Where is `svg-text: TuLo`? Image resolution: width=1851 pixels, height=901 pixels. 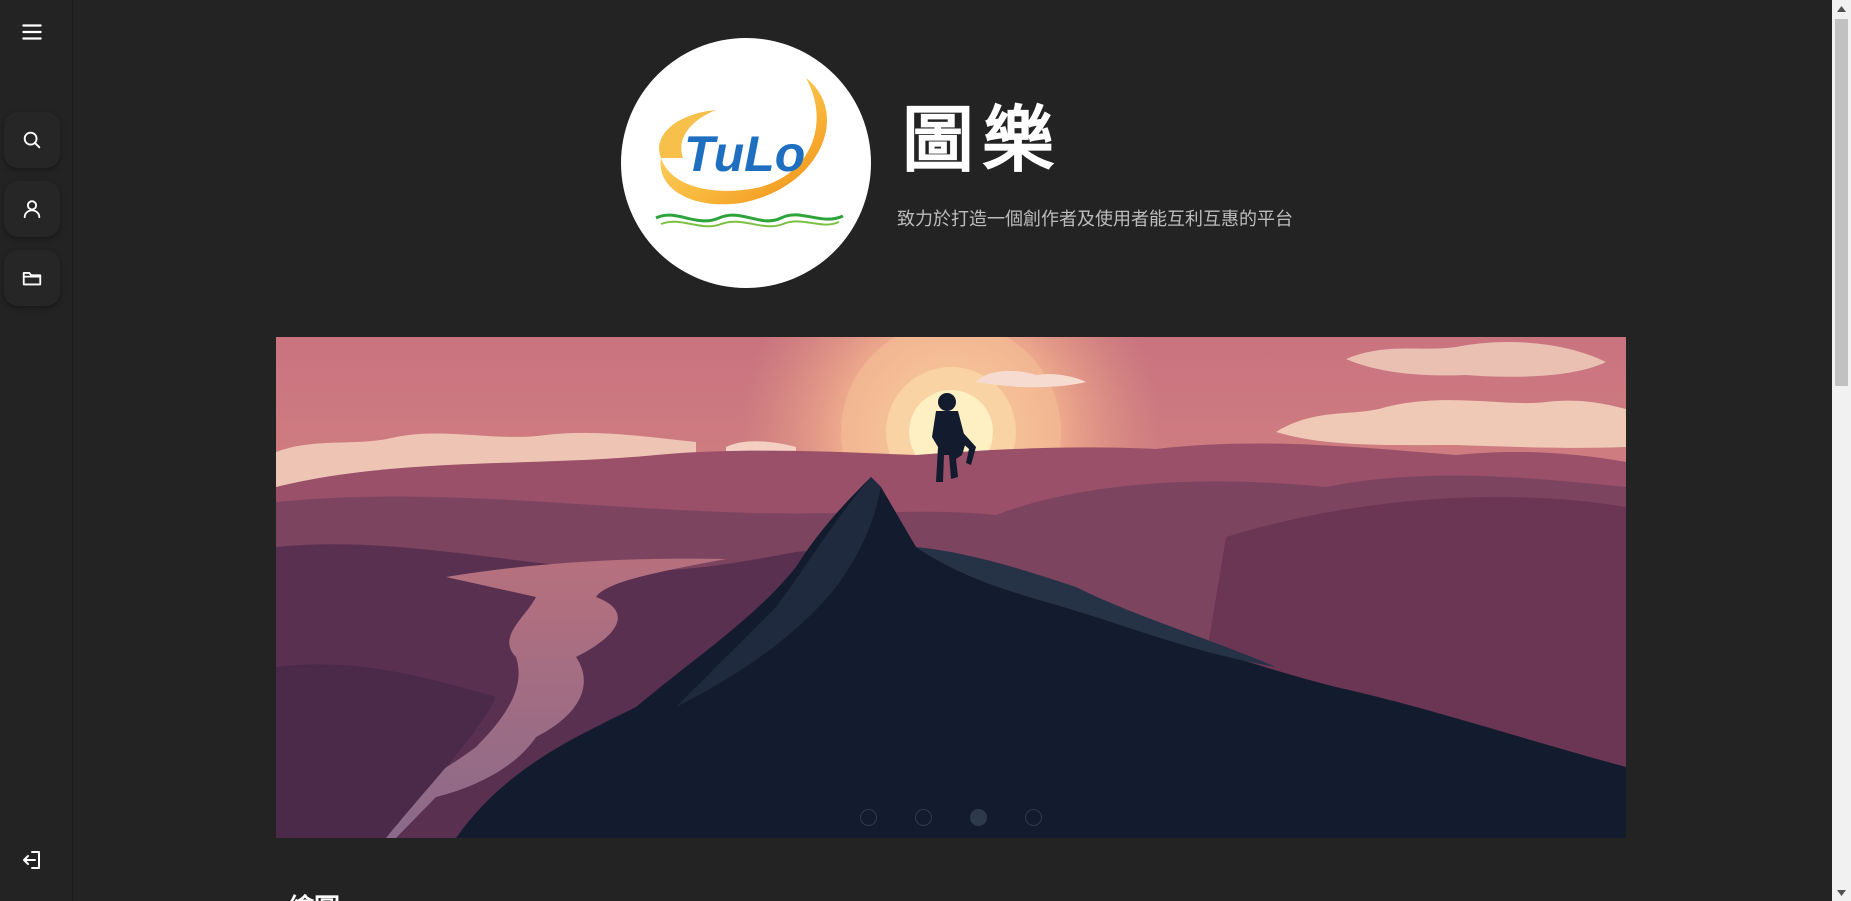 svg-text: TuLo is located at coordinates (744, 154).